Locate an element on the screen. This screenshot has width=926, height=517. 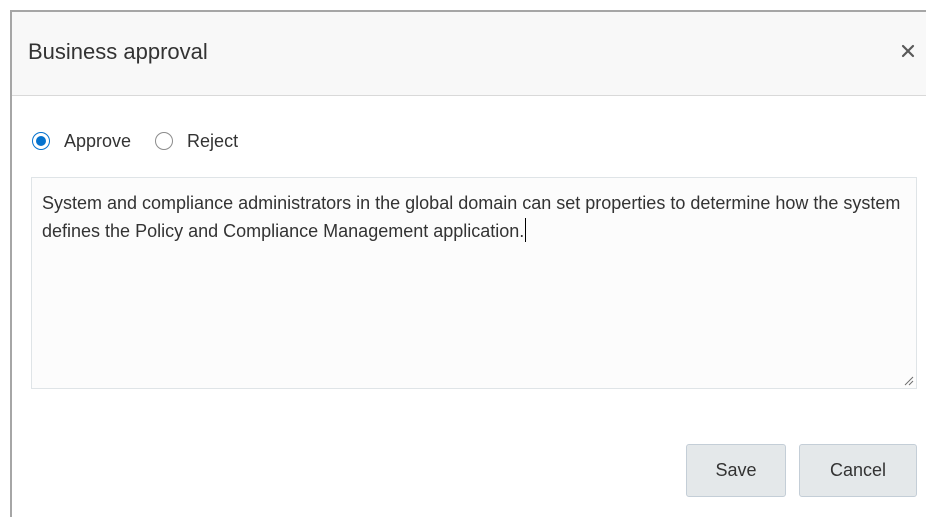
cancel-button: Cancel is located at coordinates (858, 470).